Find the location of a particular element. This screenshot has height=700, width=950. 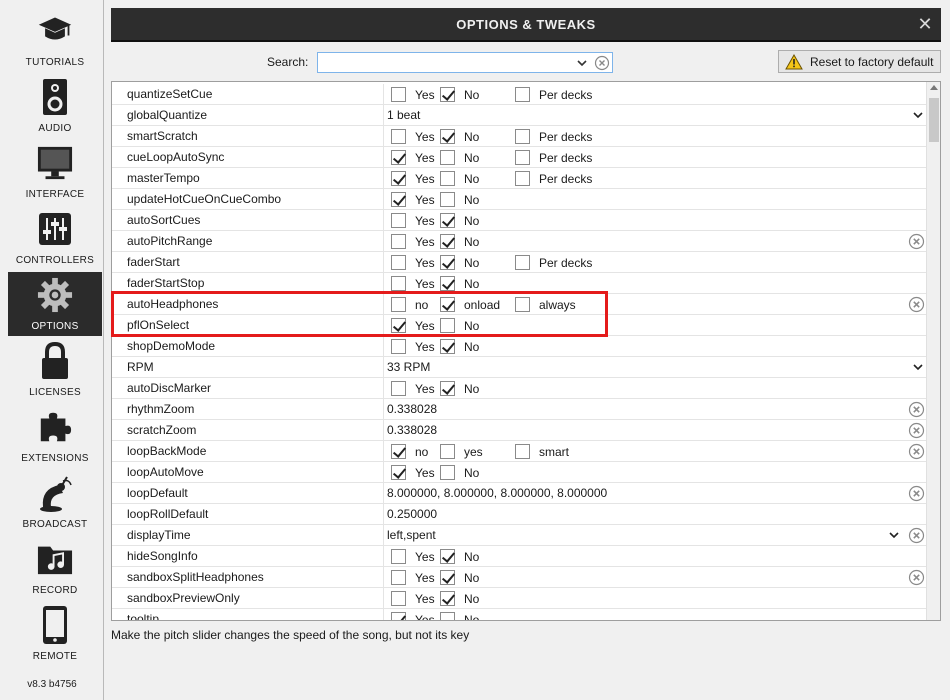

select-value: 33 RPM is located at coordinates (408, 367).